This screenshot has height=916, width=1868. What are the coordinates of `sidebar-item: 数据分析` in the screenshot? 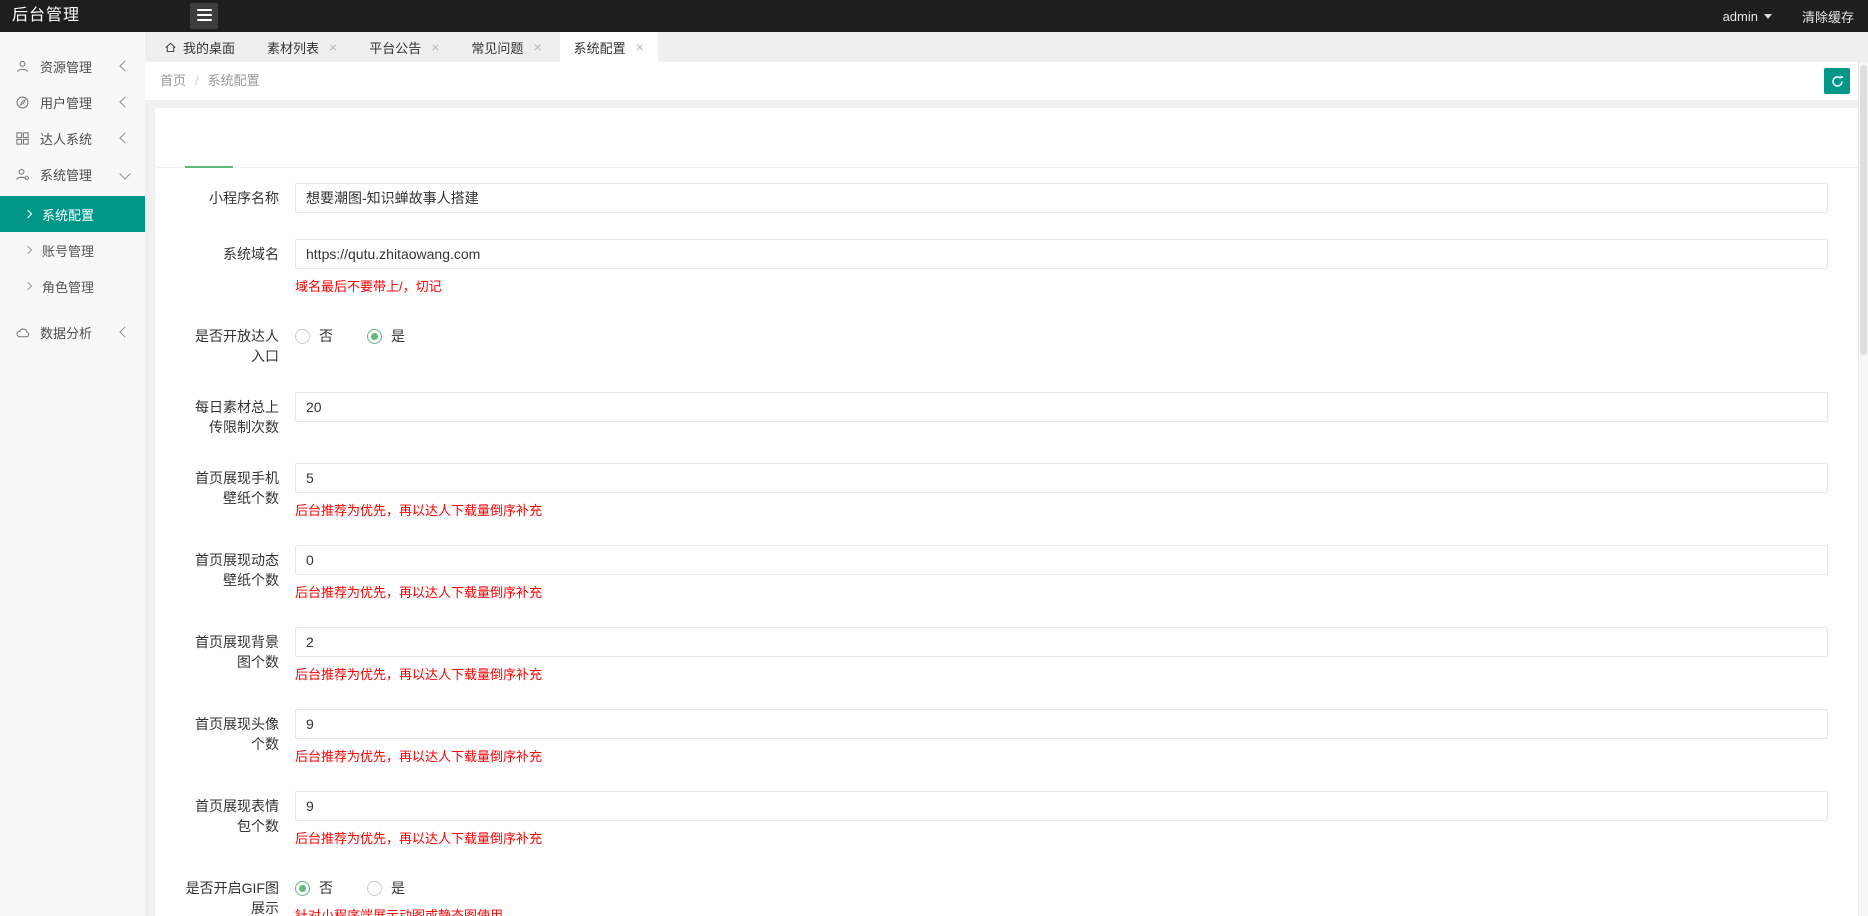 It's located at (72, 332).